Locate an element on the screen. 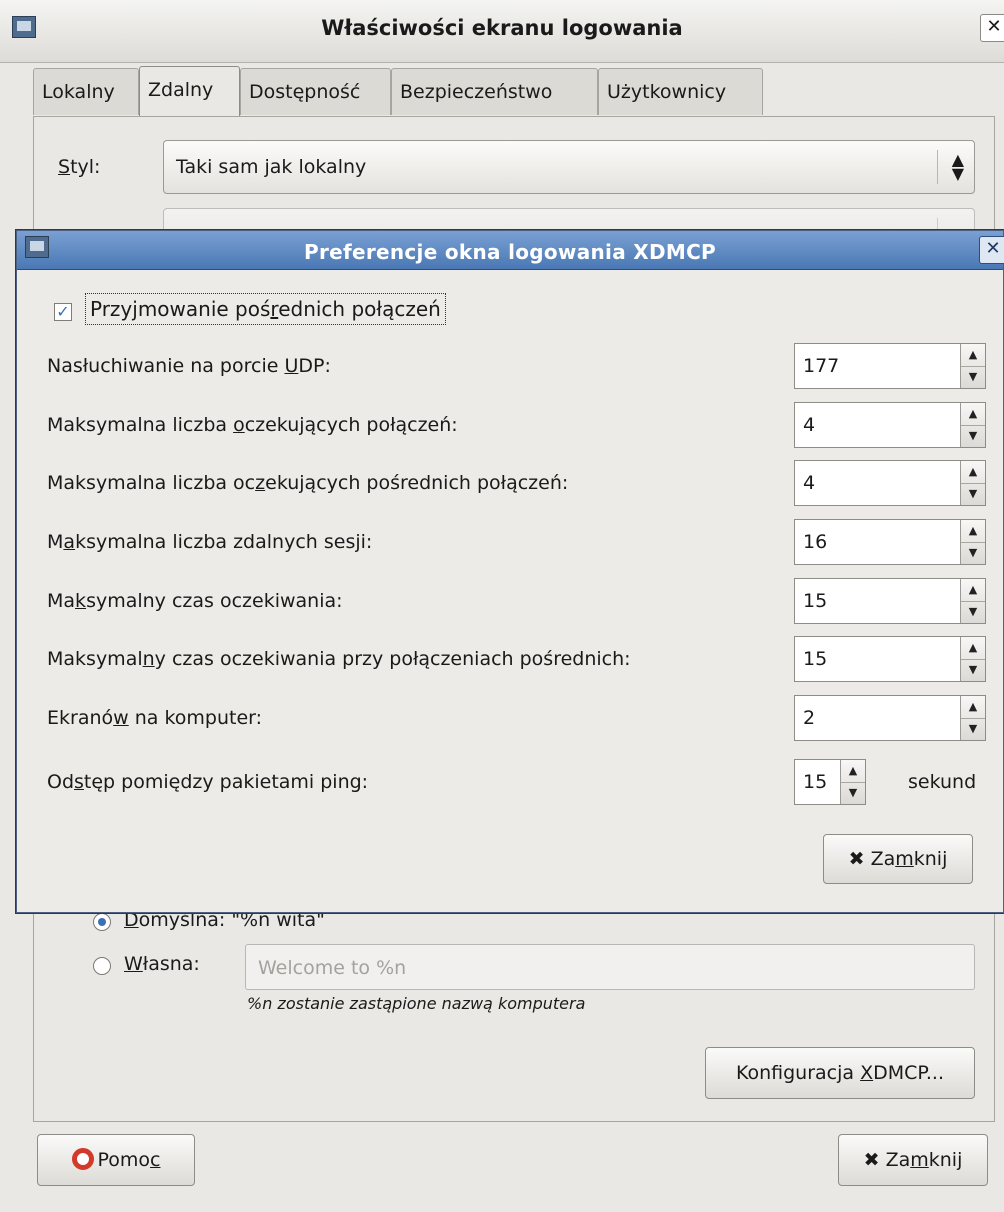 Image resolution: width=1004 pixels, height=1212 pixels. dialog-close-button: ✖ Zamknij is located at coordinates (898, 859).